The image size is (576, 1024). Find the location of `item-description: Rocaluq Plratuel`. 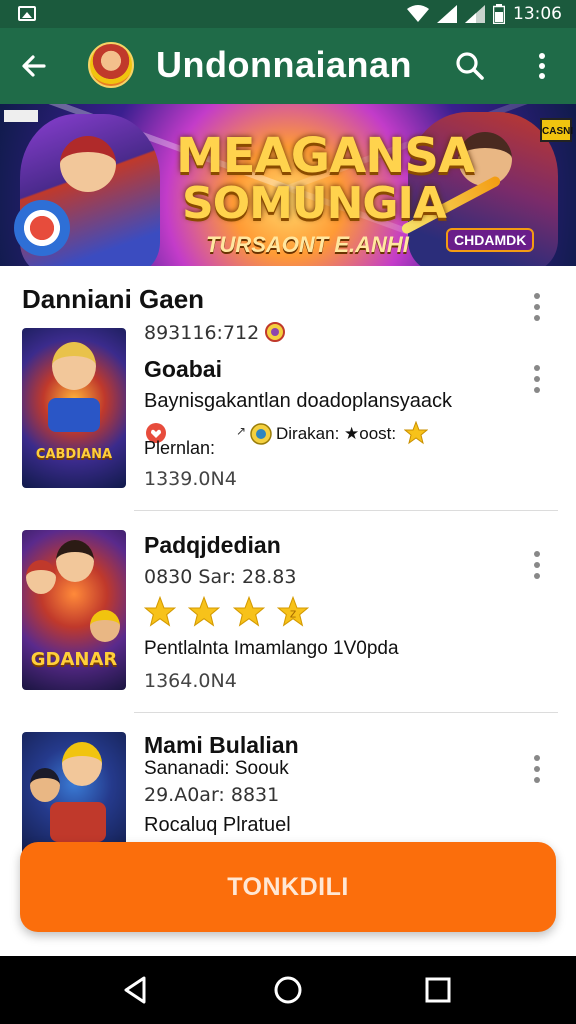

item-description: Rocaluq Plratuel is located at coordinates (217, 825).